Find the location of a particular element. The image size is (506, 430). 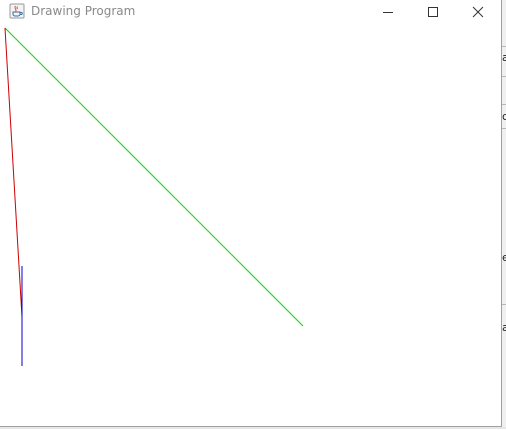

title-bar: Drawing Program is located at coordinates (250, 11).